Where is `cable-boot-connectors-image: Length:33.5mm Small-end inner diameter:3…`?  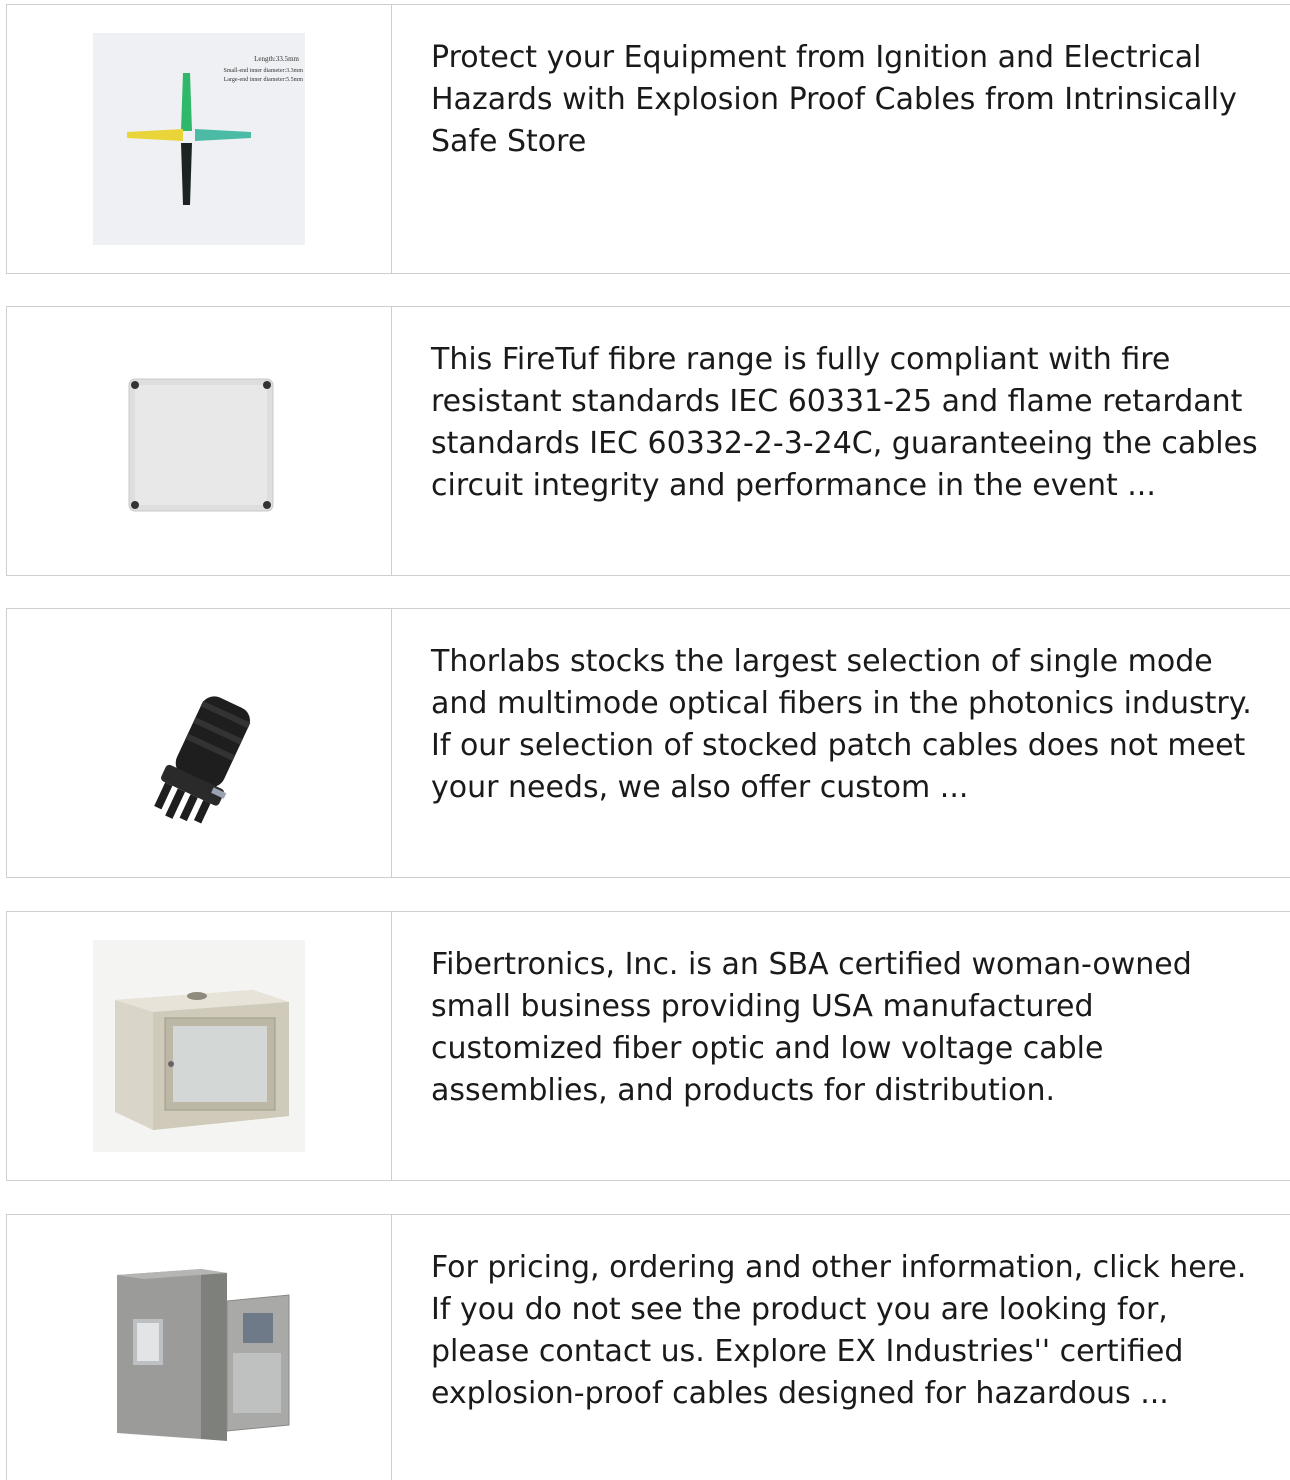
cable-boot-connectors-image: Length:33.5mm Small-end inner diameter:3… is located at coordinates (199, 139).